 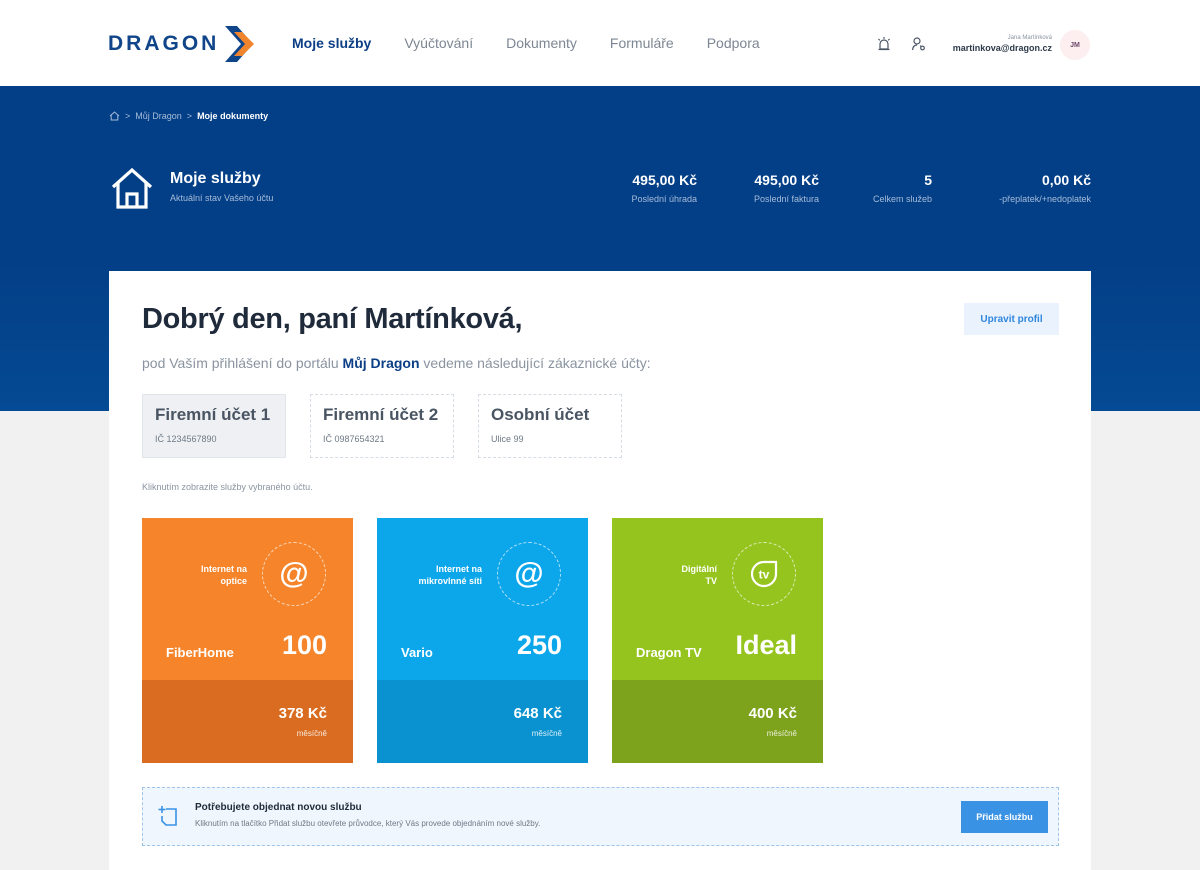 I want to click on nav-vyuctovani: Vyúčtování, so click(x=438, y=43).